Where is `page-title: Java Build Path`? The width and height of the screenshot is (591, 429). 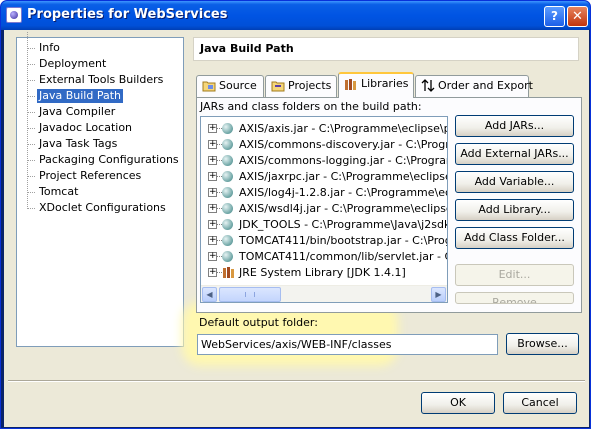 page-title: Java Build Path is located at coordinates (386, 49).